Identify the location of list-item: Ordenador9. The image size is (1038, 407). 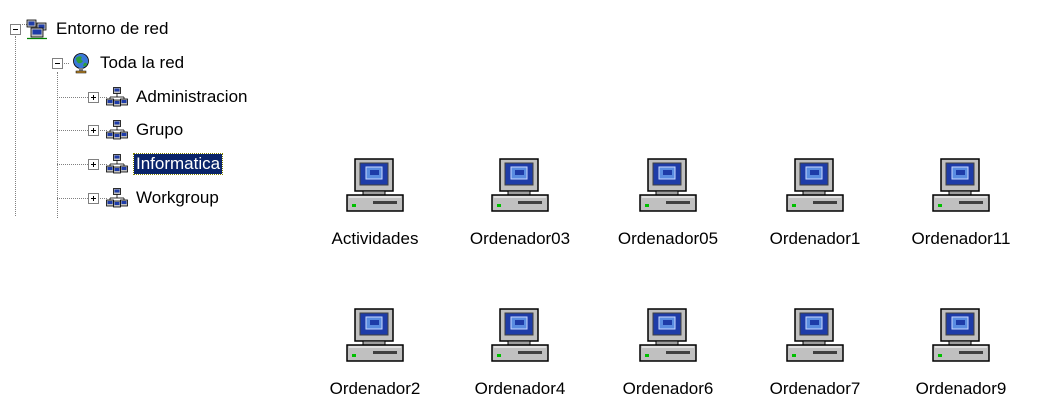
(961, 352).